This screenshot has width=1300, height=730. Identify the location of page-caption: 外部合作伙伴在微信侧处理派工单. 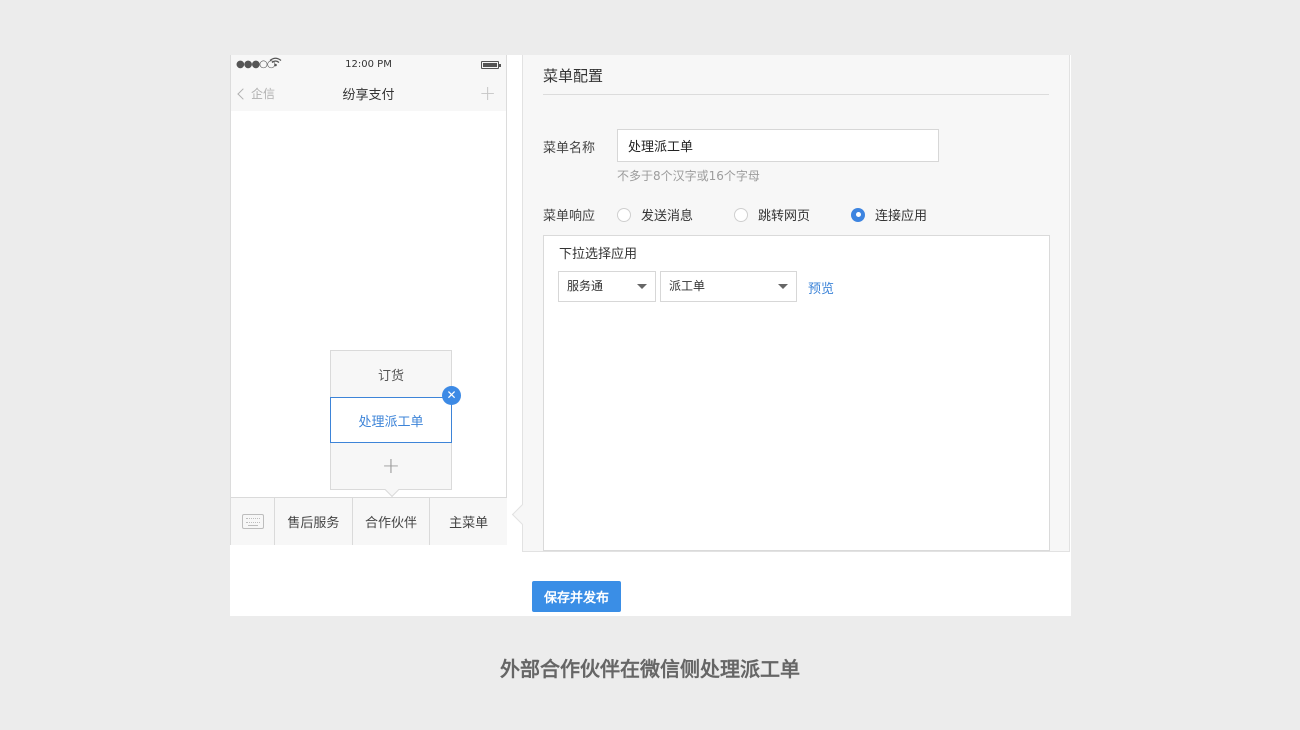
(650, 669).